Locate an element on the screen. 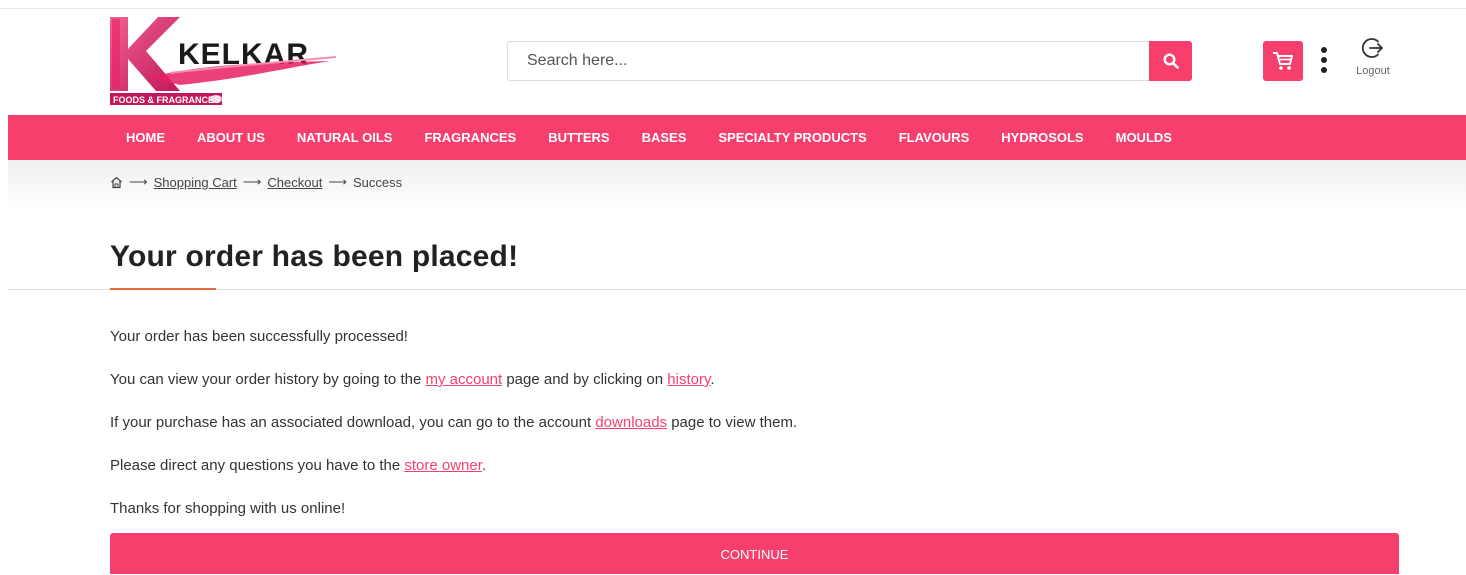  history-link: history is located at coordinates (688, 379).